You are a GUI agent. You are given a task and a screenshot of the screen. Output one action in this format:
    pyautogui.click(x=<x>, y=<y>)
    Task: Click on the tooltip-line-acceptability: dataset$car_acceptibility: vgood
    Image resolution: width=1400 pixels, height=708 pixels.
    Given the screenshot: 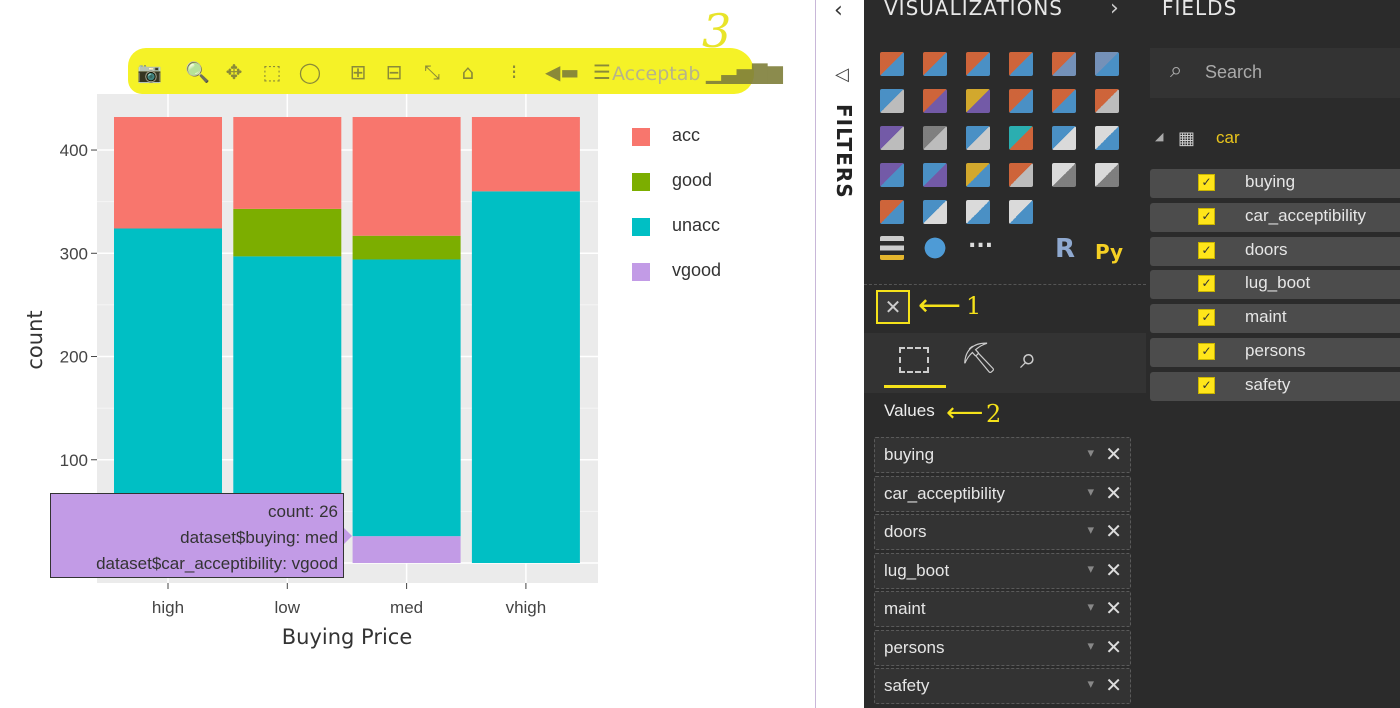 What is the action you would take?
    pyautogui.click(x=217, y=563)
    